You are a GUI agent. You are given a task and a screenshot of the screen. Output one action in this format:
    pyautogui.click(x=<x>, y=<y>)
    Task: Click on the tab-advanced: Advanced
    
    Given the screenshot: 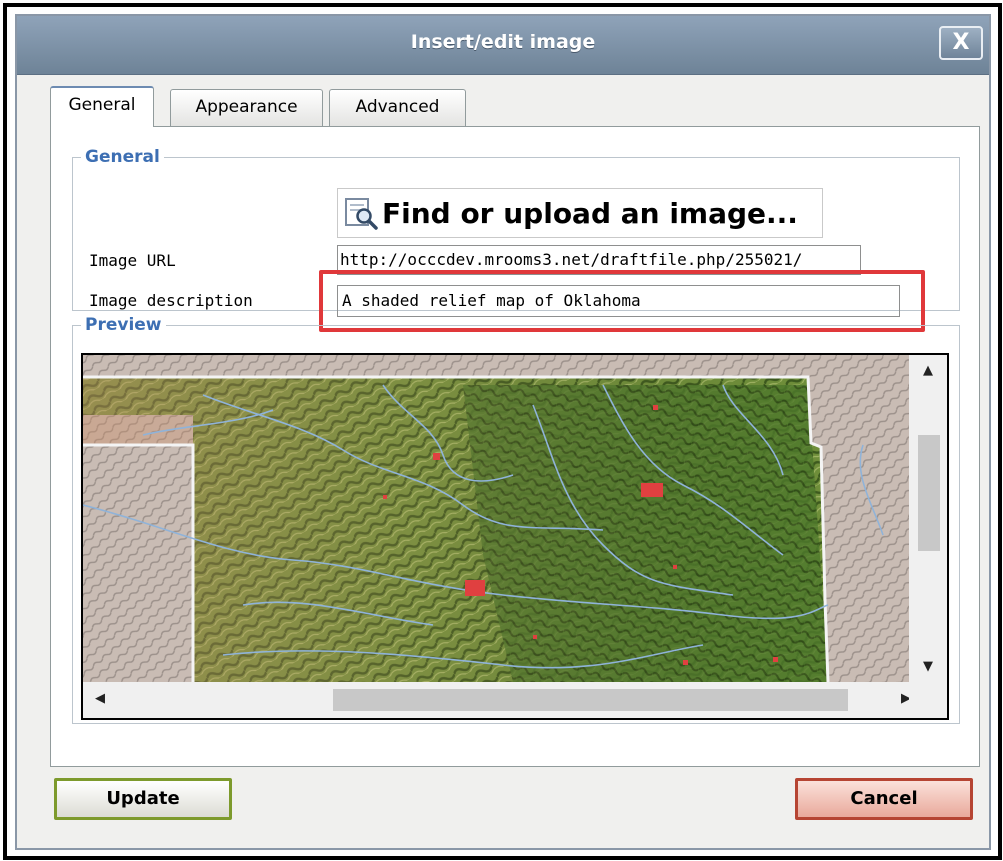 What is the action you would take?
    pyautogui.click(x=397, y=107)
    